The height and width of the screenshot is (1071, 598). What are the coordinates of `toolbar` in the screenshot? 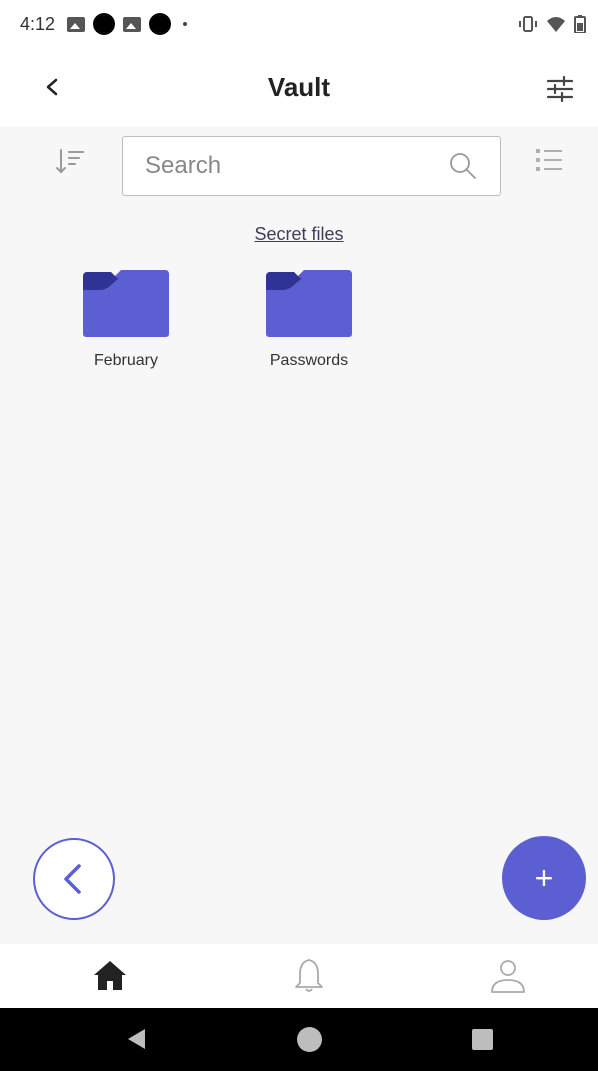 It's located at (299, 171).